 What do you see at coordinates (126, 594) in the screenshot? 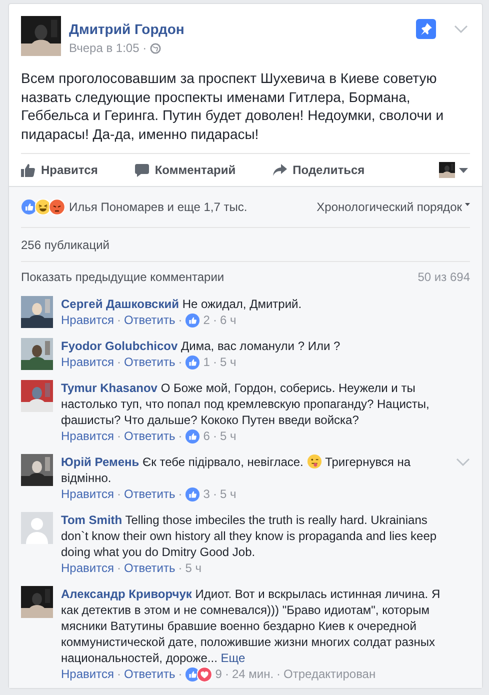
I see `comment-author-link: Александр Криворчук` at bounding box center [126, 594].